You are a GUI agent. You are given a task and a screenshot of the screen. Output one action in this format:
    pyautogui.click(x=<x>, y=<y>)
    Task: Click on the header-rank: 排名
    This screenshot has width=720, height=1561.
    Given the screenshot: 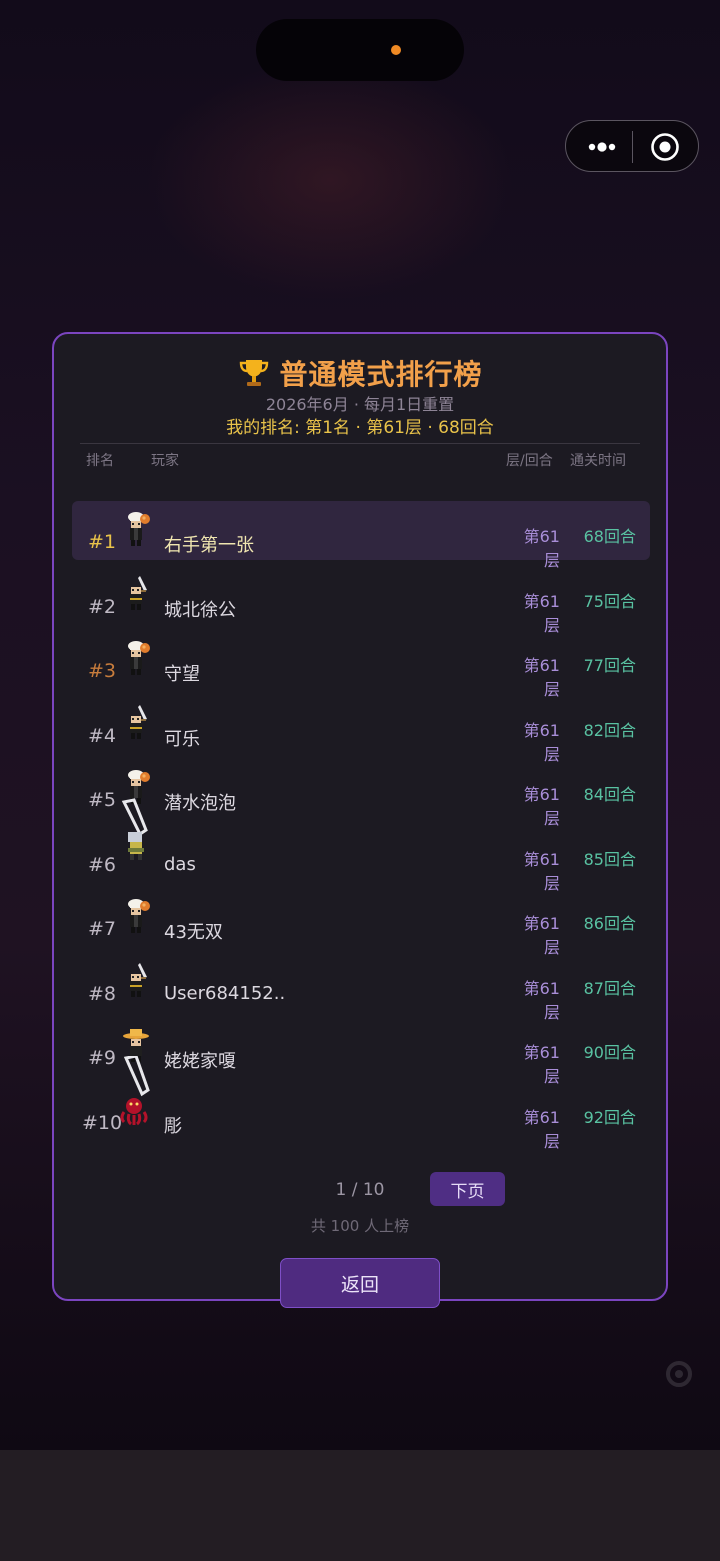 What is the action you would take?
    pyautogui.click(x=100, y=461)
    